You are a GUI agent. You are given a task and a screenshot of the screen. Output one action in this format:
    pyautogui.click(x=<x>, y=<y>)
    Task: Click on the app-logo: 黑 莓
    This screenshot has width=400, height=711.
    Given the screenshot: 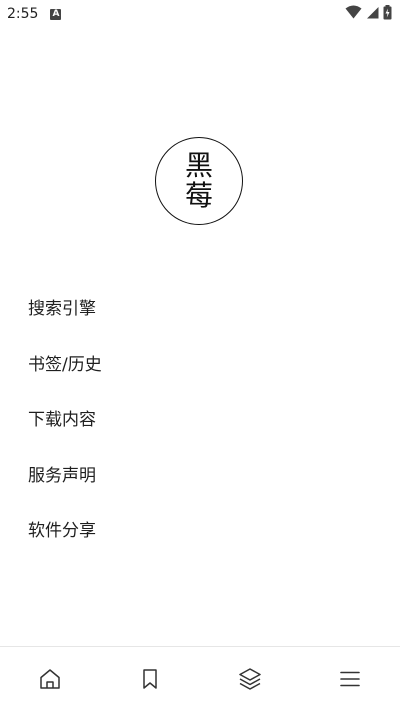 What is the action you would take?
    pyautogui.click(x=199, y=181)
    